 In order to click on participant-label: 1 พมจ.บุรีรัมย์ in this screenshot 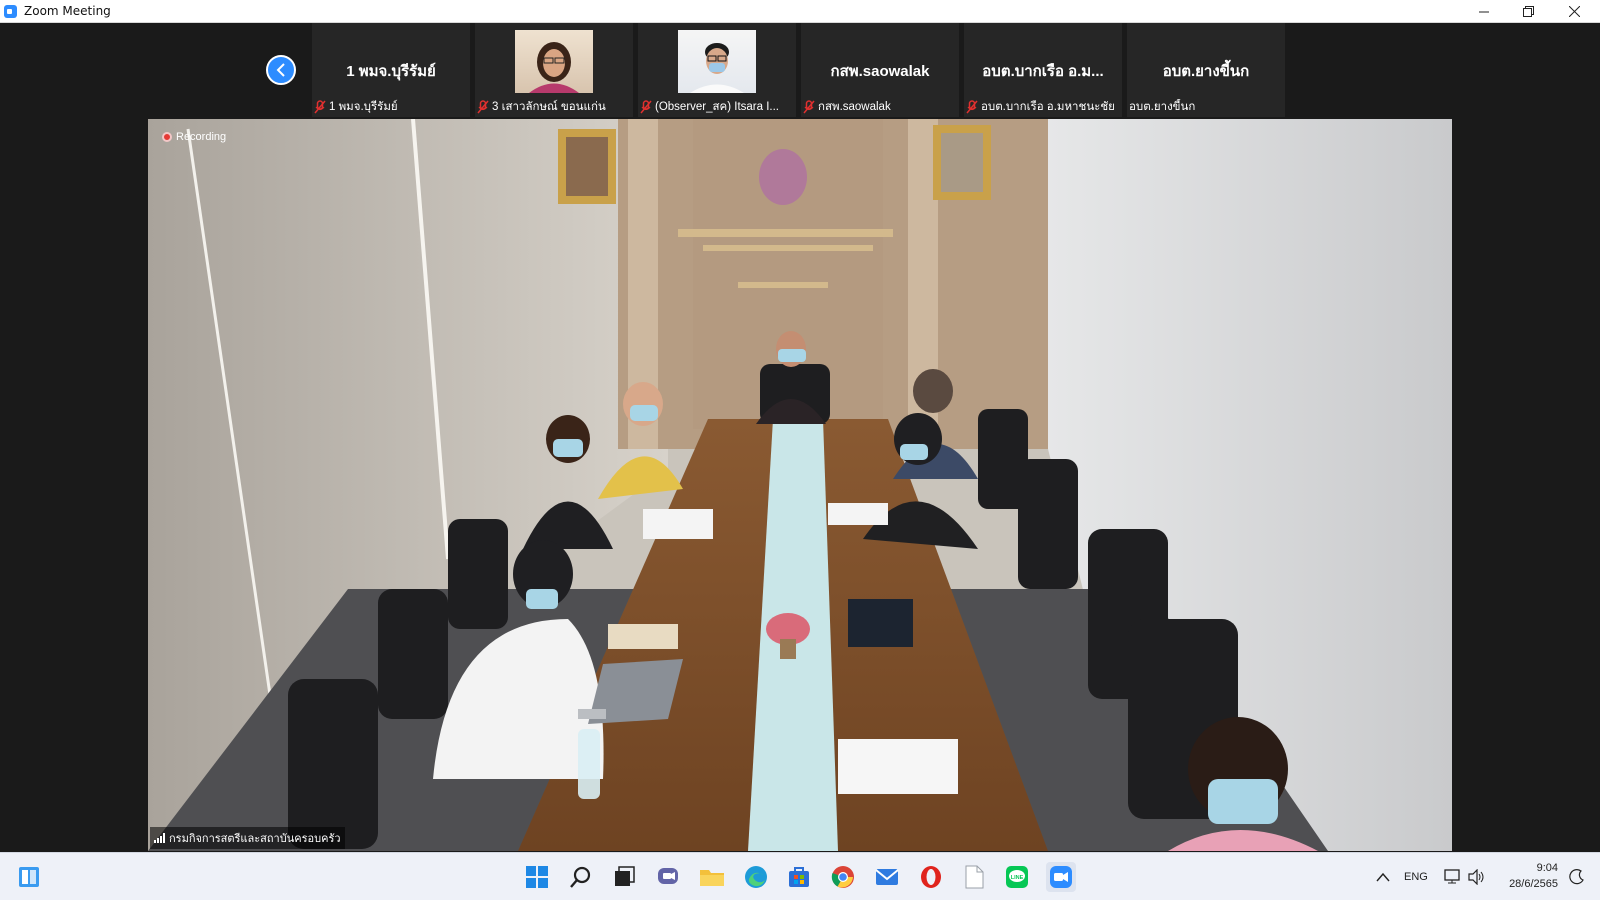, I will do `click(391, 107)`.